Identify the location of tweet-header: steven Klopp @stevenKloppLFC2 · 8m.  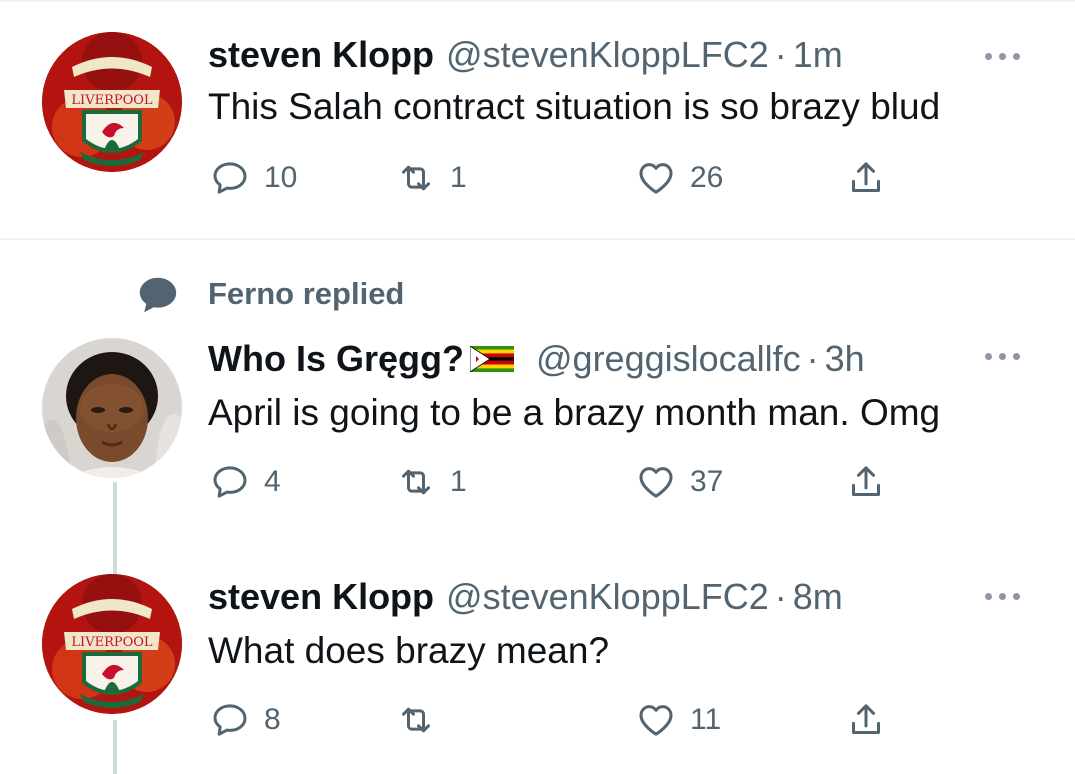
(525, 597).